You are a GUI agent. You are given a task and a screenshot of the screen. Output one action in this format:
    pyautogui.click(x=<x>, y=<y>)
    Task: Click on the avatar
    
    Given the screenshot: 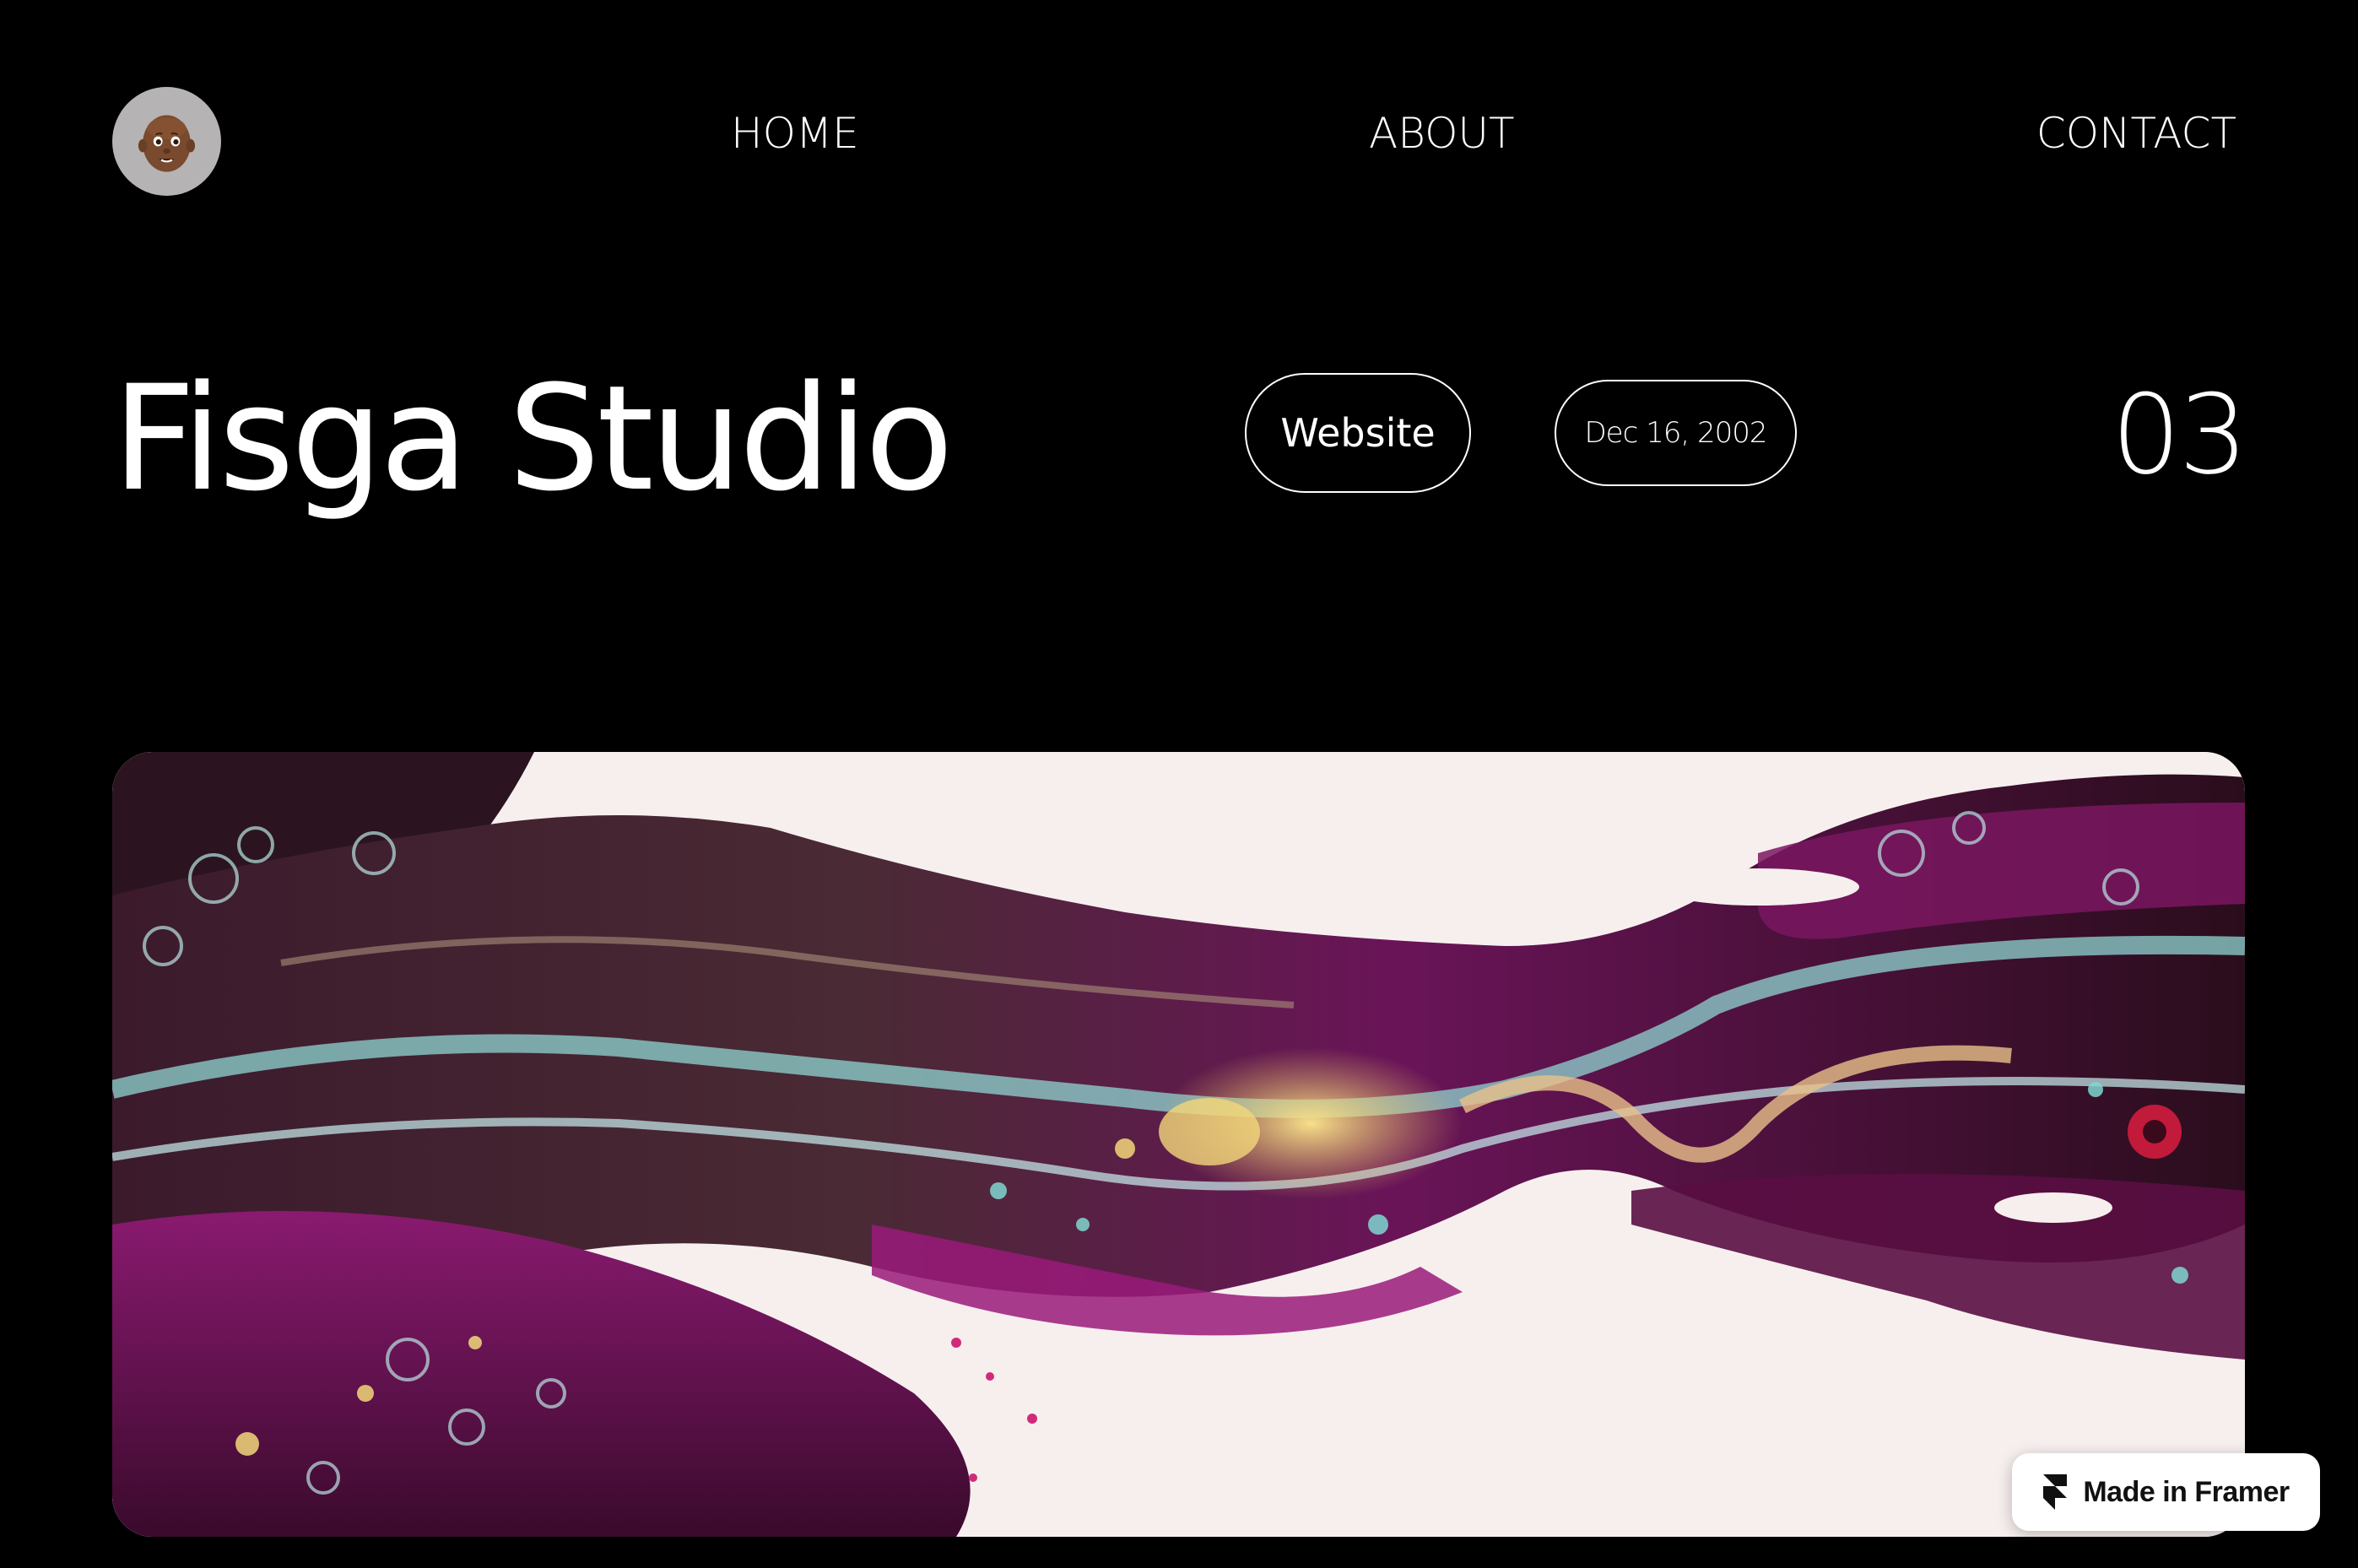 What is the action you would take?
    pyautogui.click(x=166, y=141)
    